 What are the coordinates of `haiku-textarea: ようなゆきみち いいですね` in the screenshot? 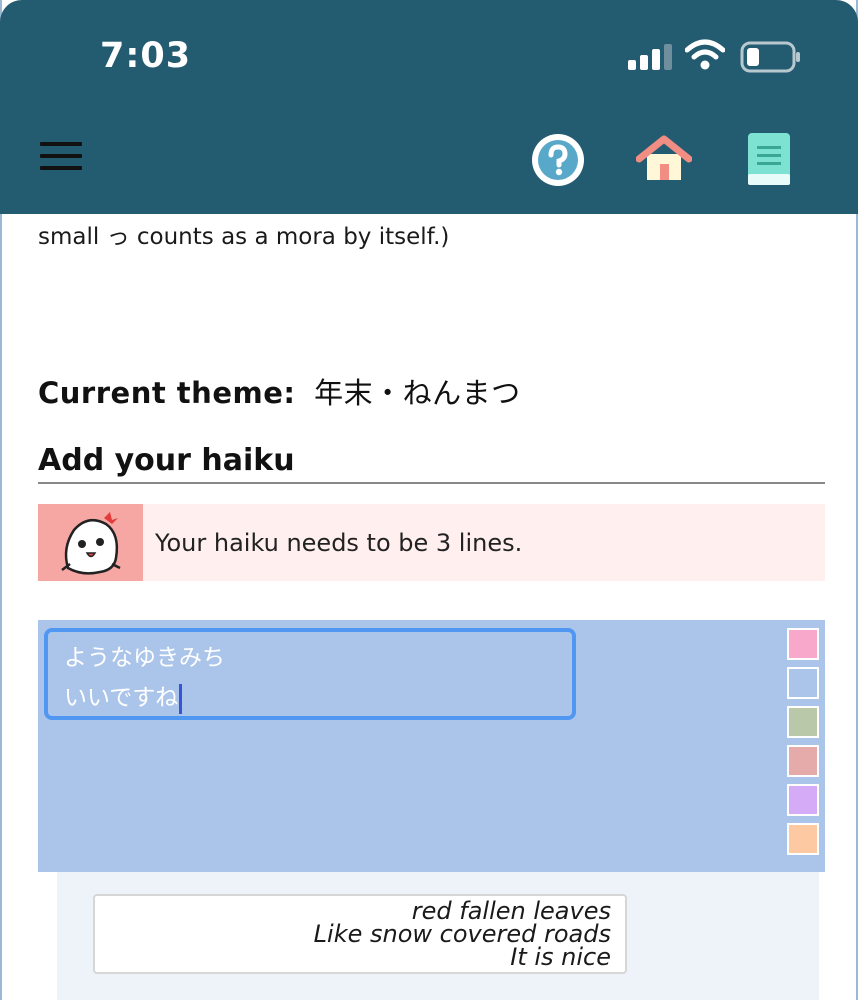 It's located at (310, 674).